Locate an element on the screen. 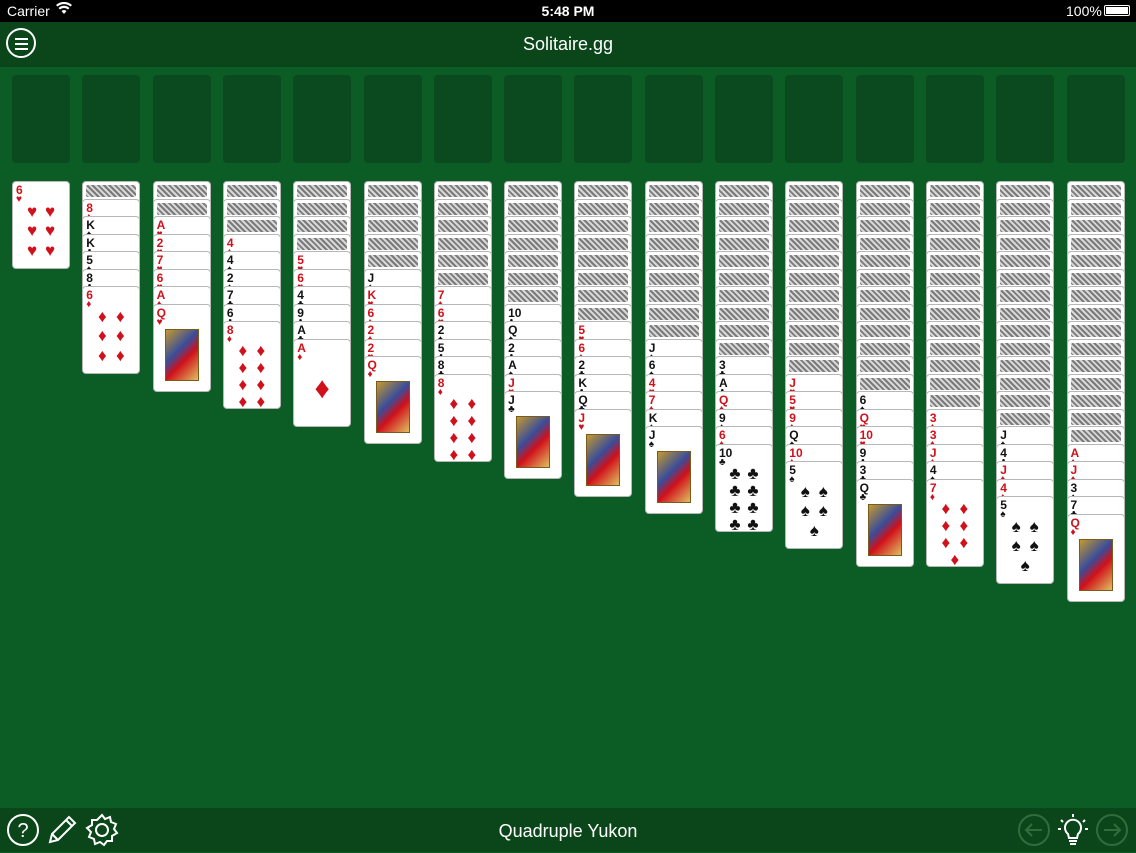 This screenshot has width=1136, height=853. card-pips: ♣♣♣♣♣♣♣♣♣♣ is located at coordinates (744, 497).